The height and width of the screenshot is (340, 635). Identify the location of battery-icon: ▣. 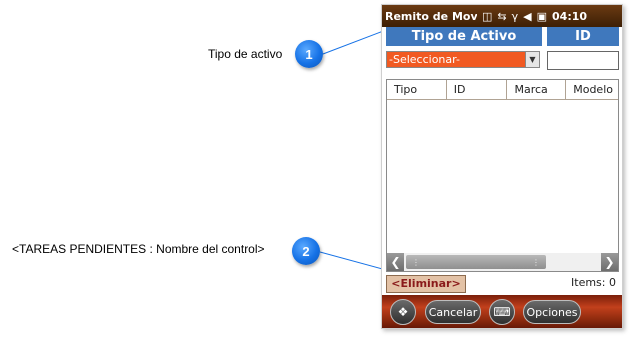
(542, 16).